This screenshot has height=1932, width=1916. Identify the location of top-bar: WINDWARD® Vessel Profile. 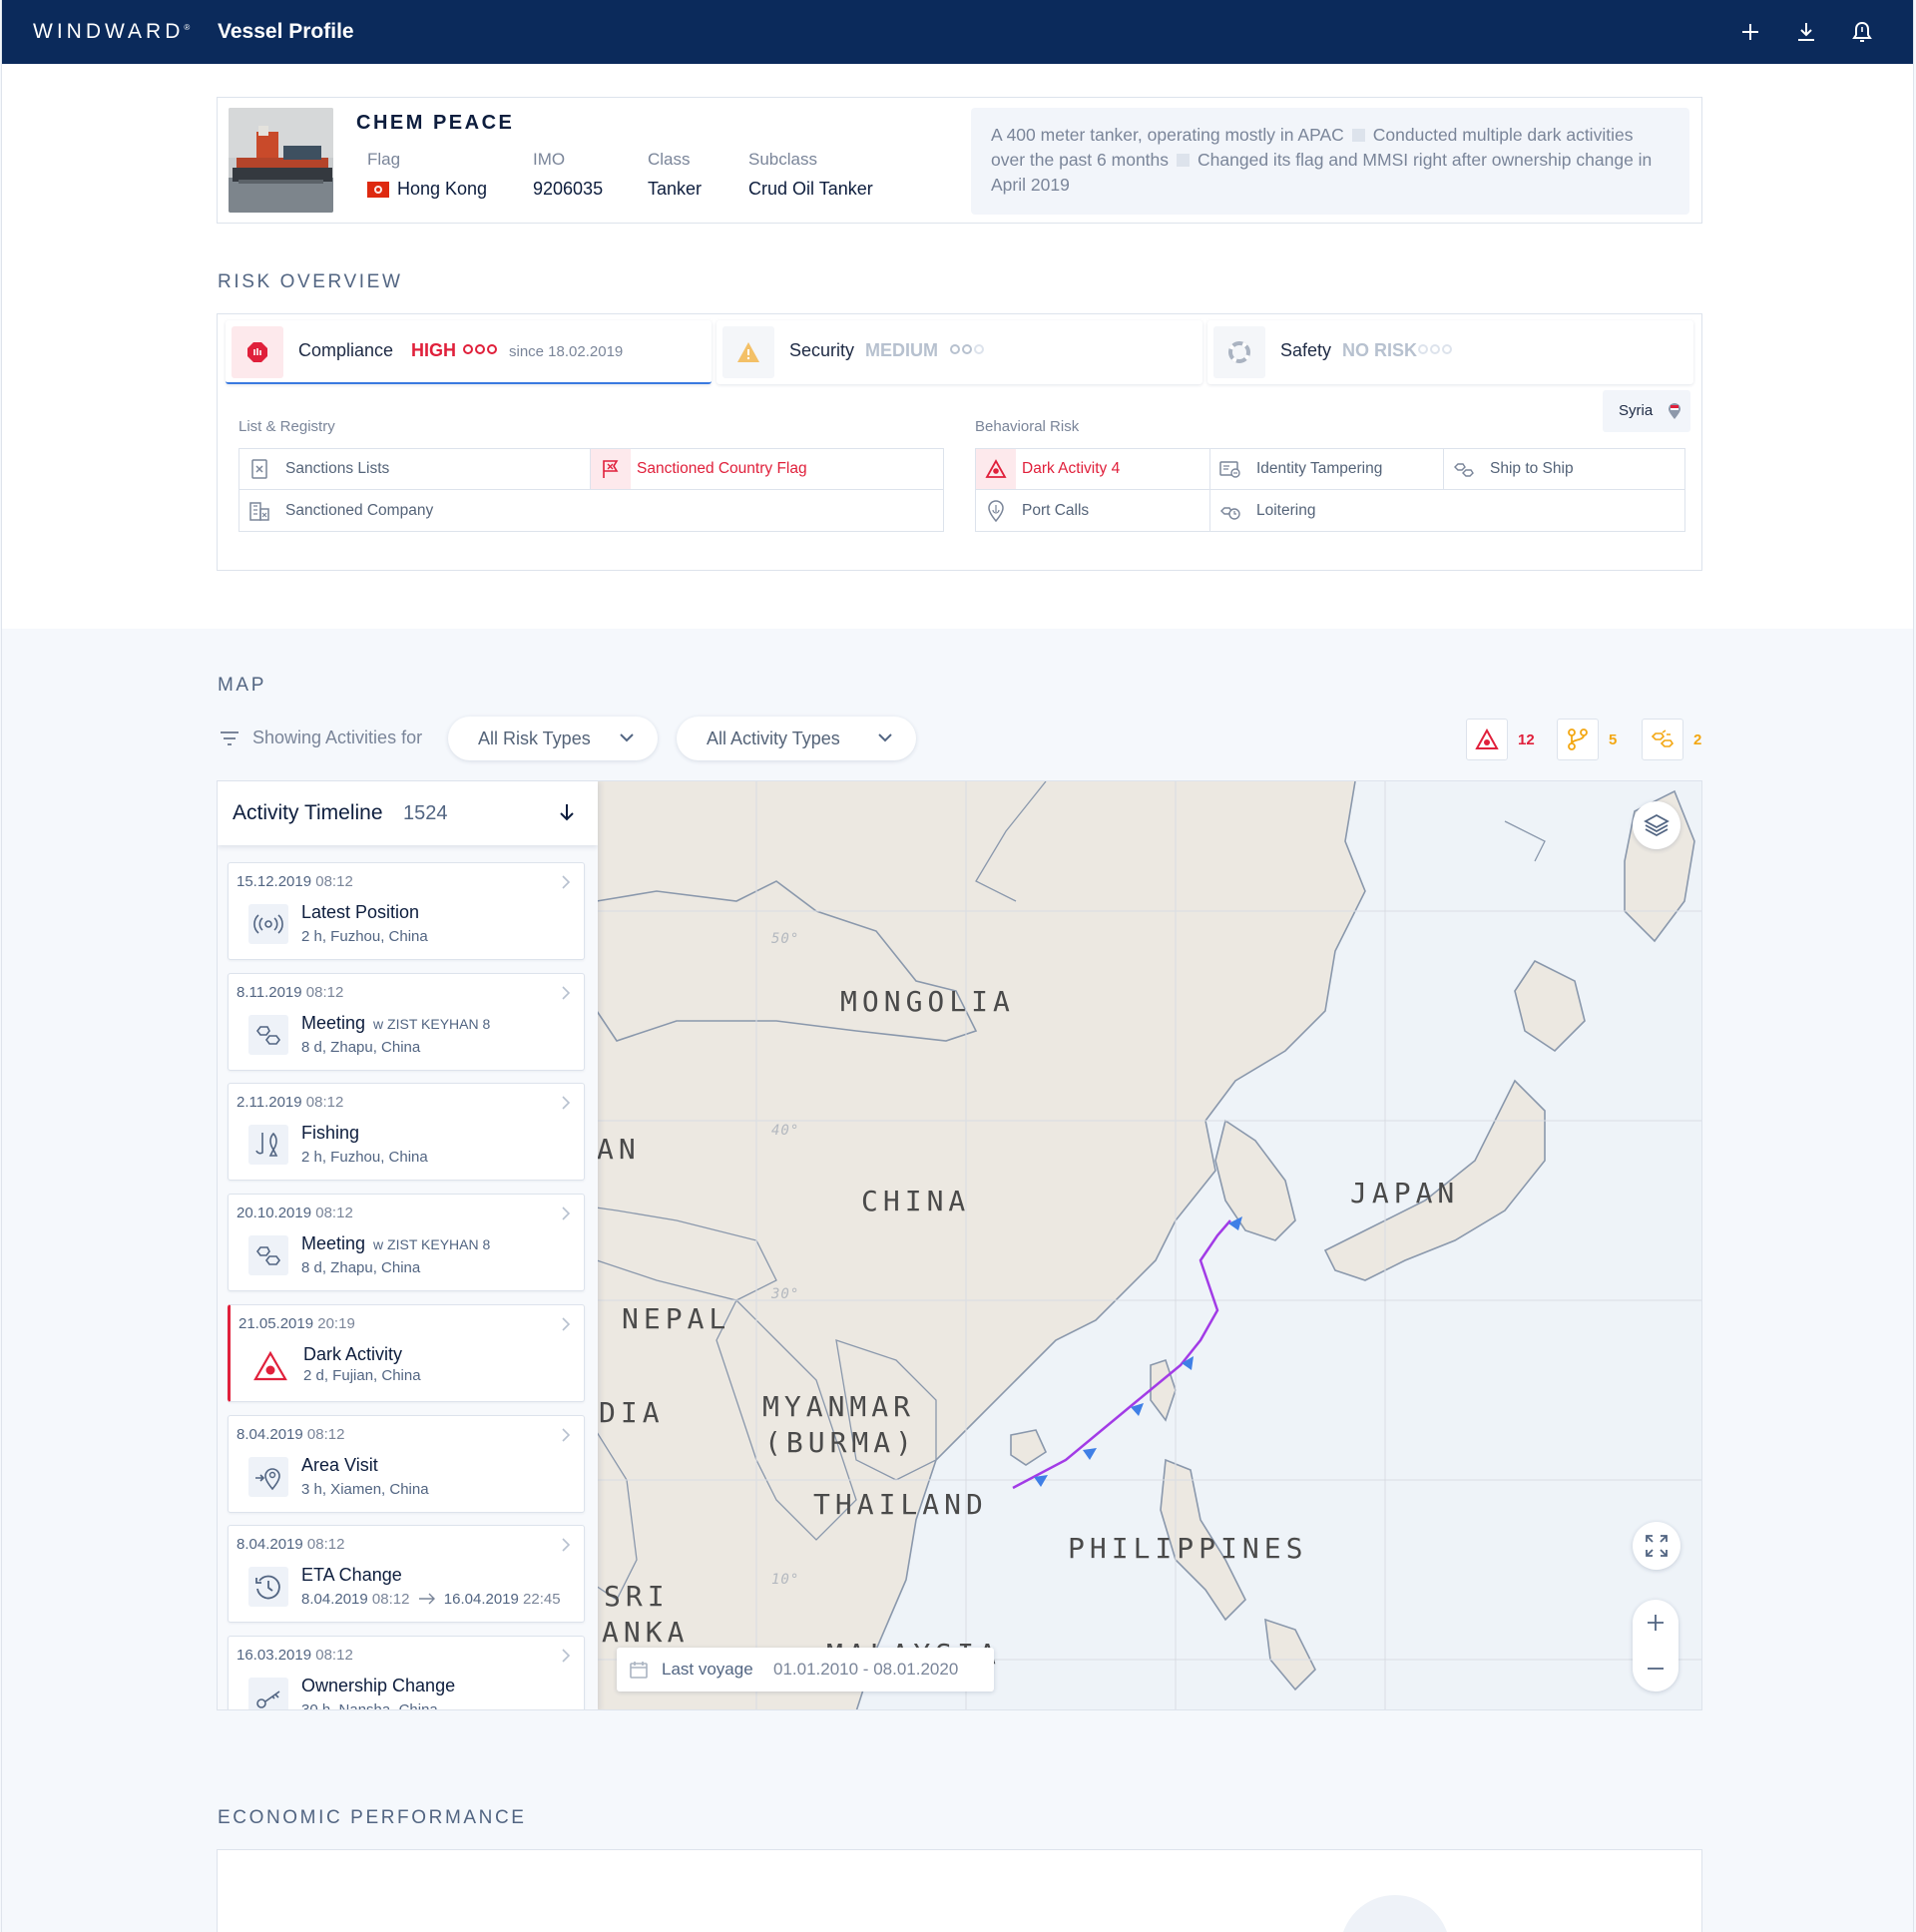
(957, 32).